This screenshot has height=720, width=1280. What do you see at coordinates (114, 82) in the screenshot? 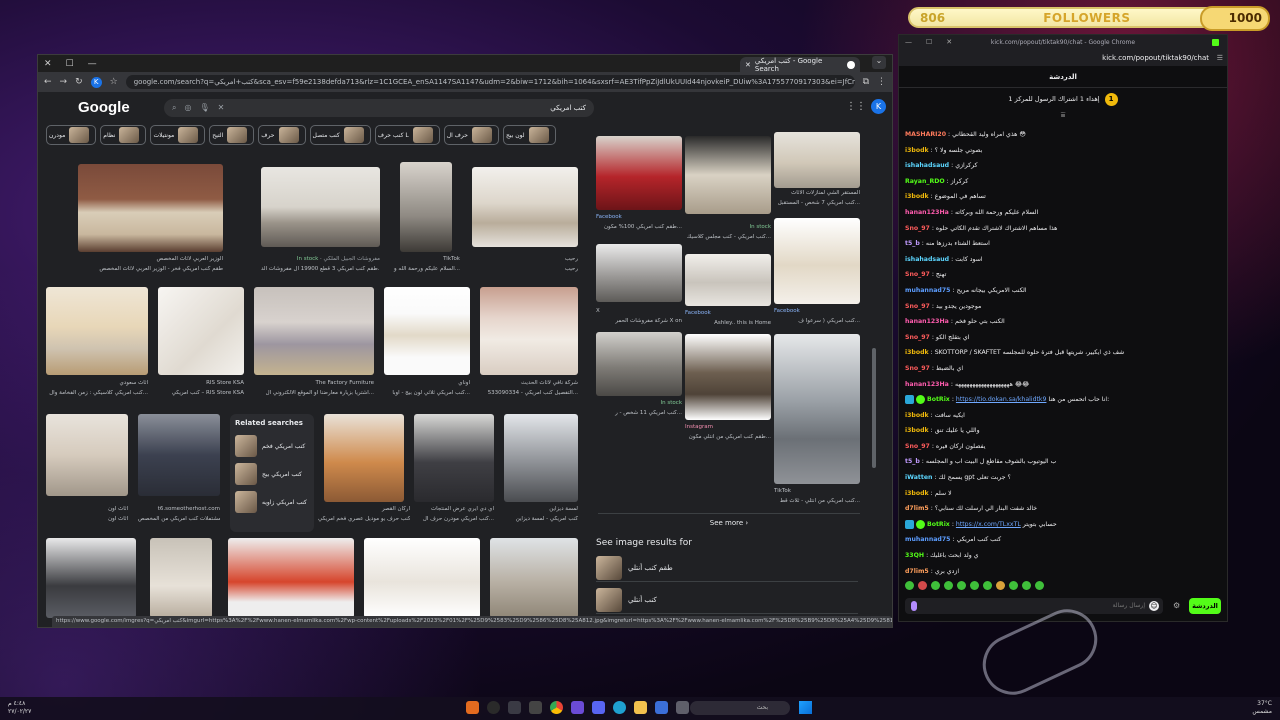
I see `bookmark-star-icon: ☆` at bounding box center [114, 82].